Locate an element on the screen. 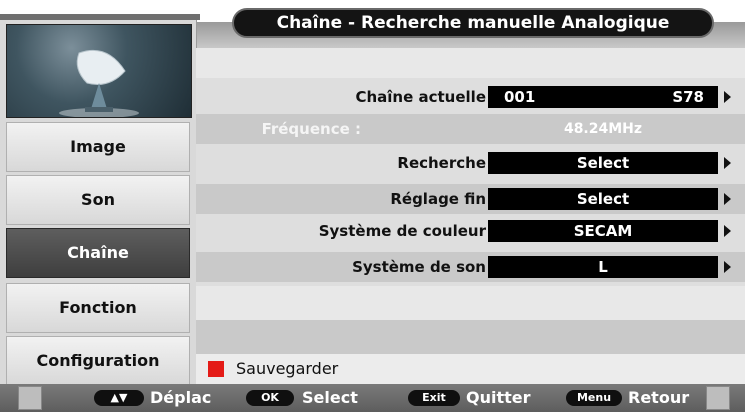  page-title: Chaîne - Recherche manuelle Analogique is located at coordinates (473, 23).